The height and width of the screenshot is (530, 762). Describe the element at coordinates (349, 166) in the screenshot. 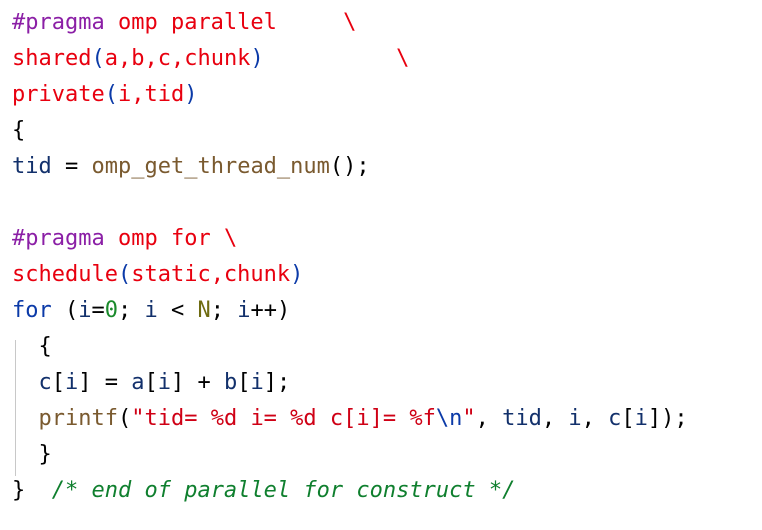

I see `punctuation: ();` at that location.